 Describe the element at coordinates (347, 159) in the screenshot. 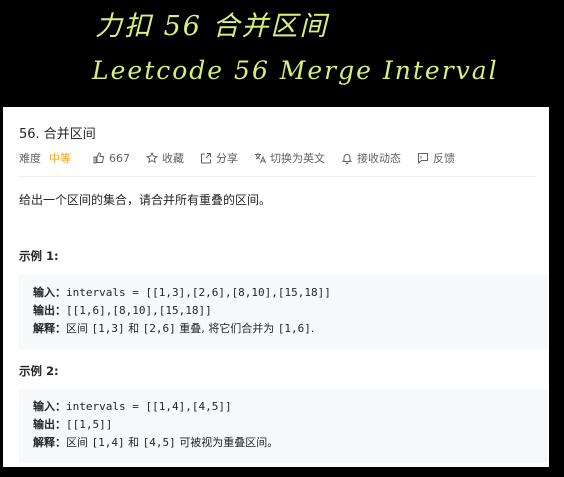

I see `bell-icon` at that location.